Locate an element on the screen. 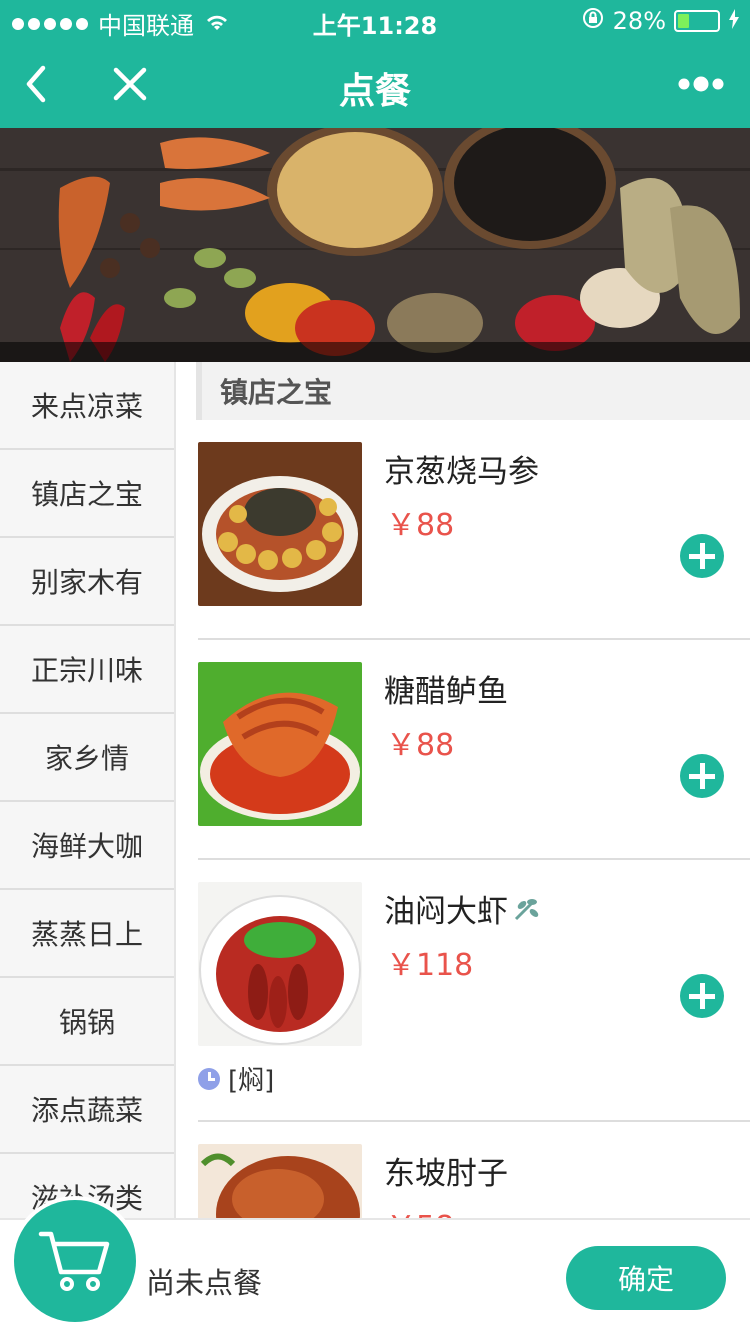  category-label: 锅锅 is located at coordinates (86, 1022).